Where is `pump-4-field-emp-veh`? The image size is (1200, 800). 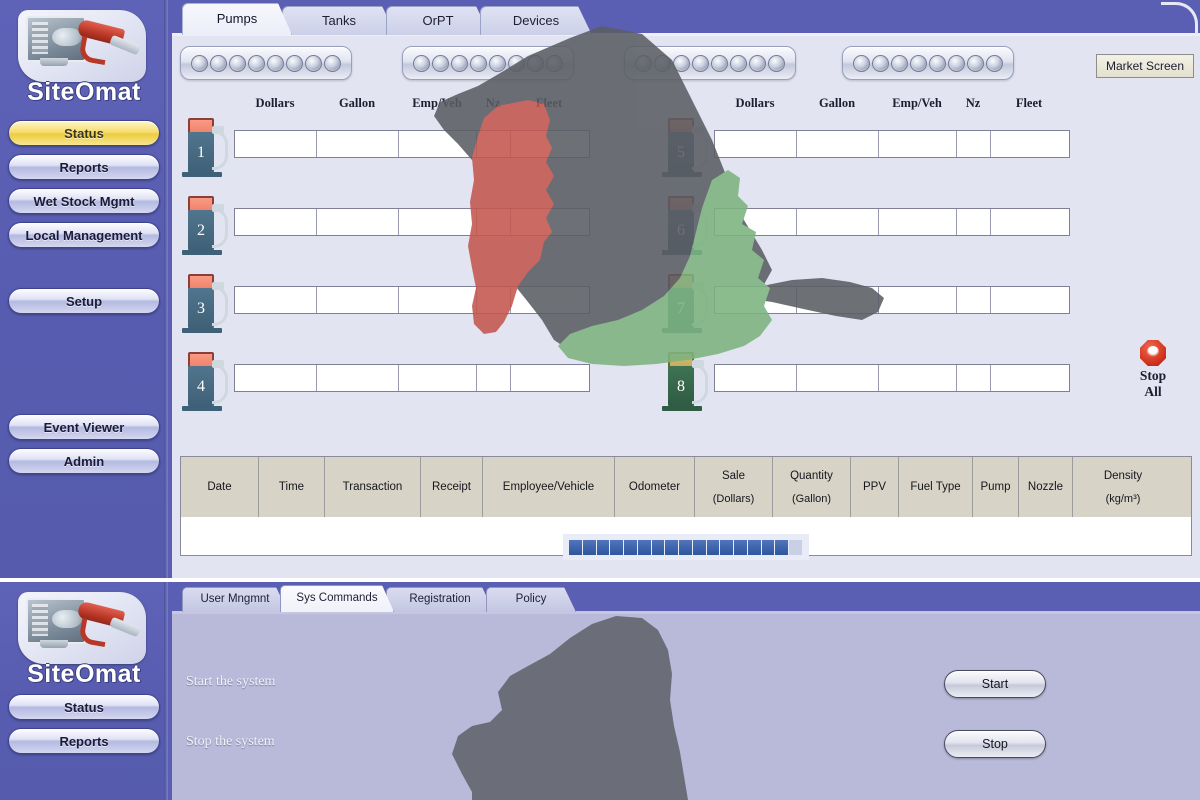 pump-4-field-emp-veh is located at coordinates (438, 378).